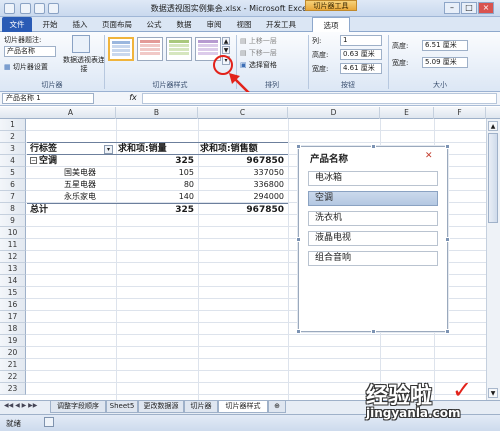  Describe the element at coordinates (26, 67) in the screenshot. I see `slicer-settings-button: ▦ 切片器设置` at that location.